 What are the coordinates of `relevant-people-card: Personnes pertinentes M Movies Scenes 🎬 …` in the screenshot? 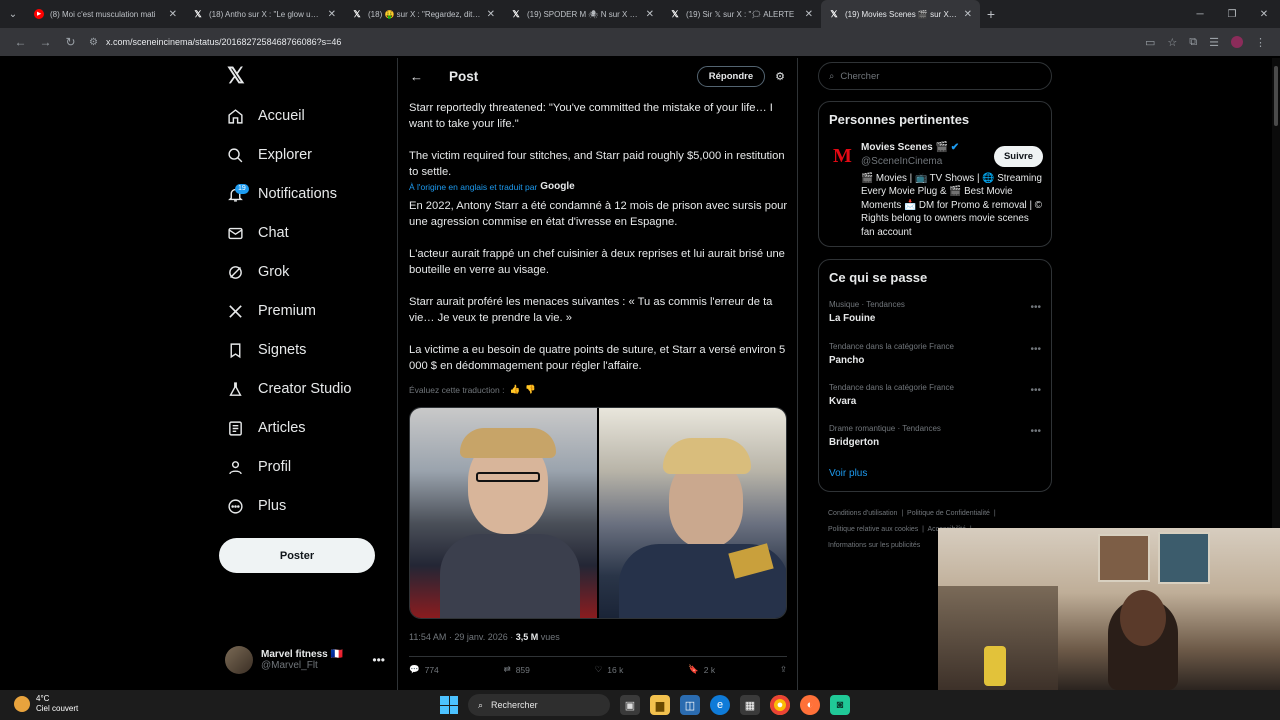 It's located at (935, 174).